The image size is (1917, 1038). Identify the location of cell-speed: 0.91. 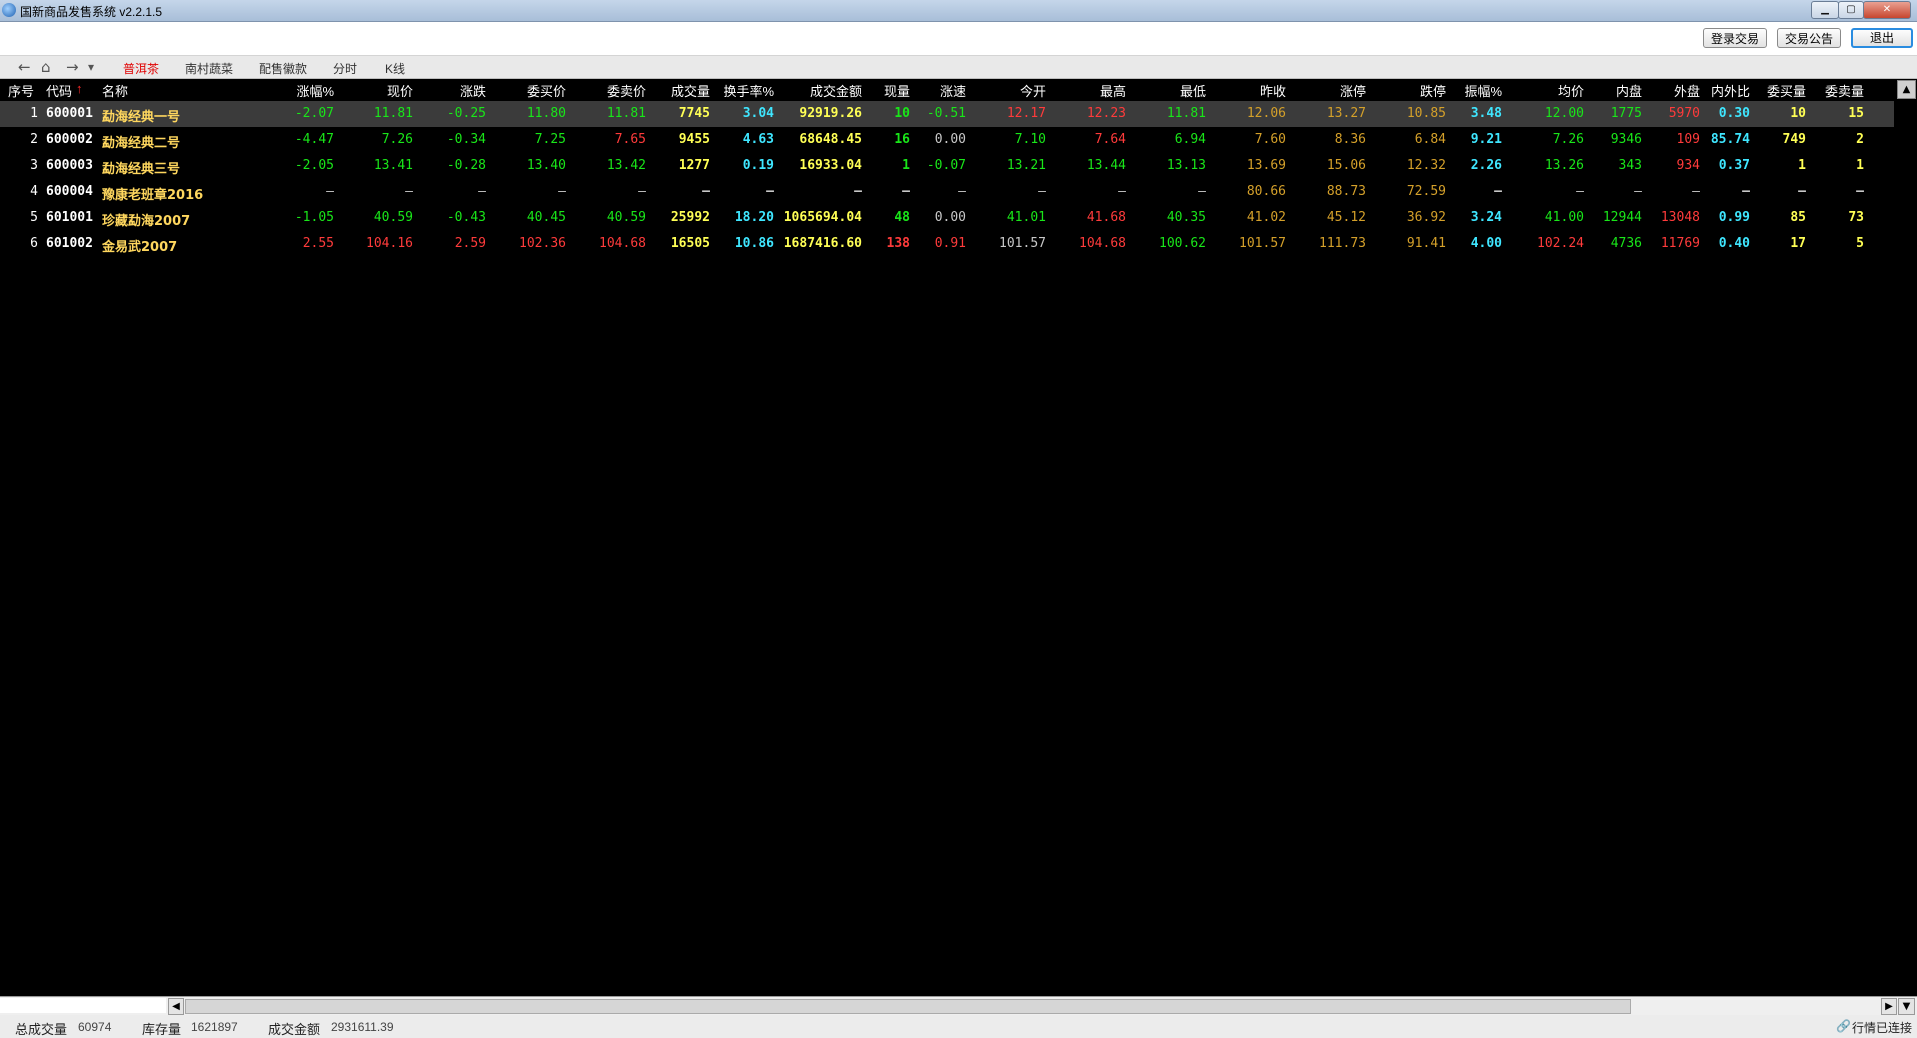
(950, 243).